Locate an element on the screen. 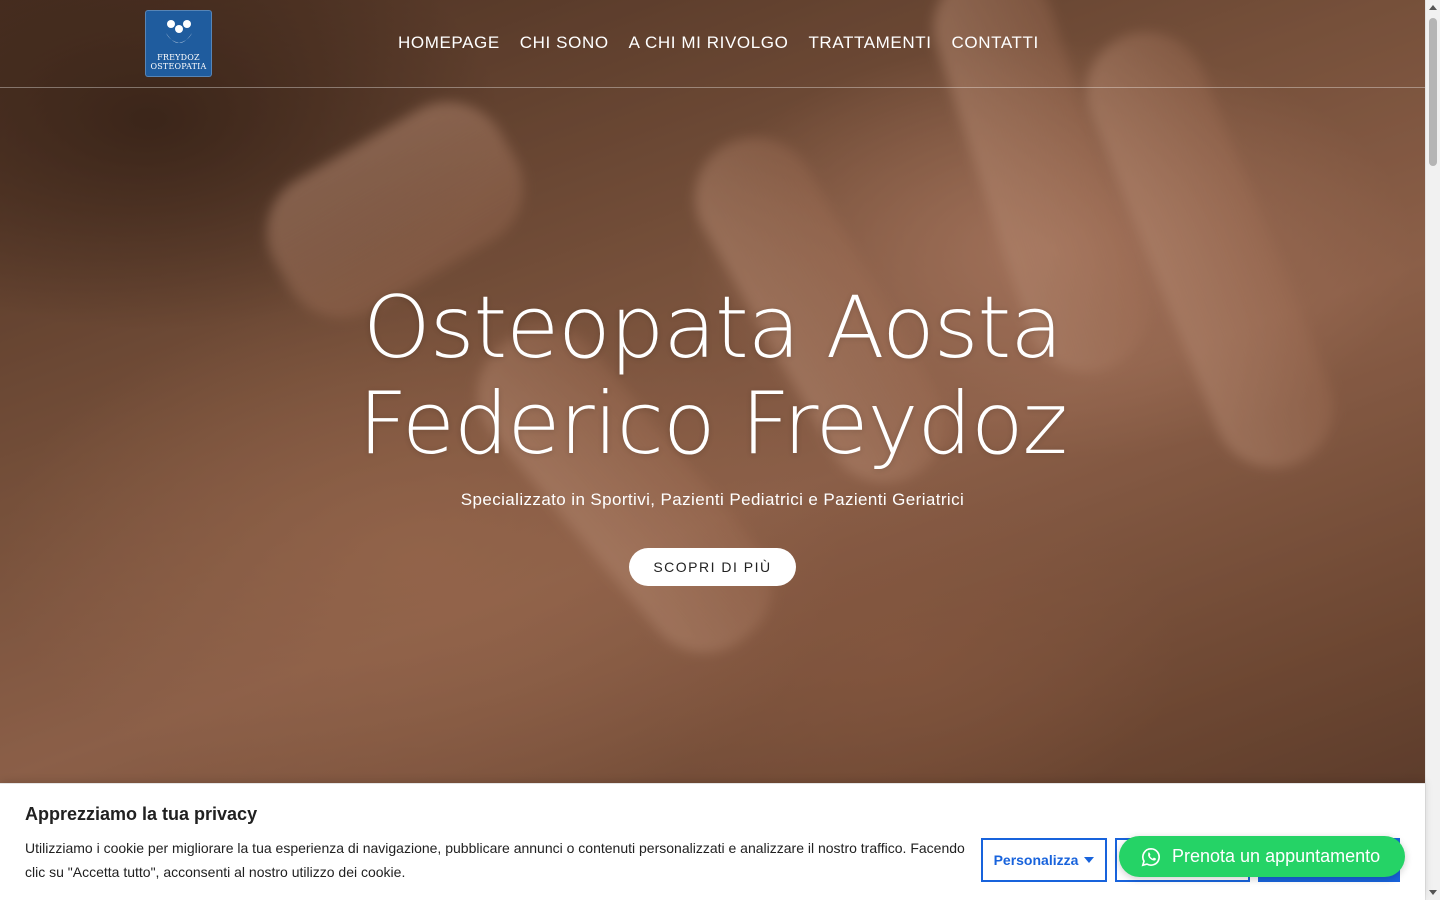 Image resolution: width=1440 pixels, height=900 pixels. whatsapp-booking-button: Prenota un appuntamento is located at coordinates (1262, 856).